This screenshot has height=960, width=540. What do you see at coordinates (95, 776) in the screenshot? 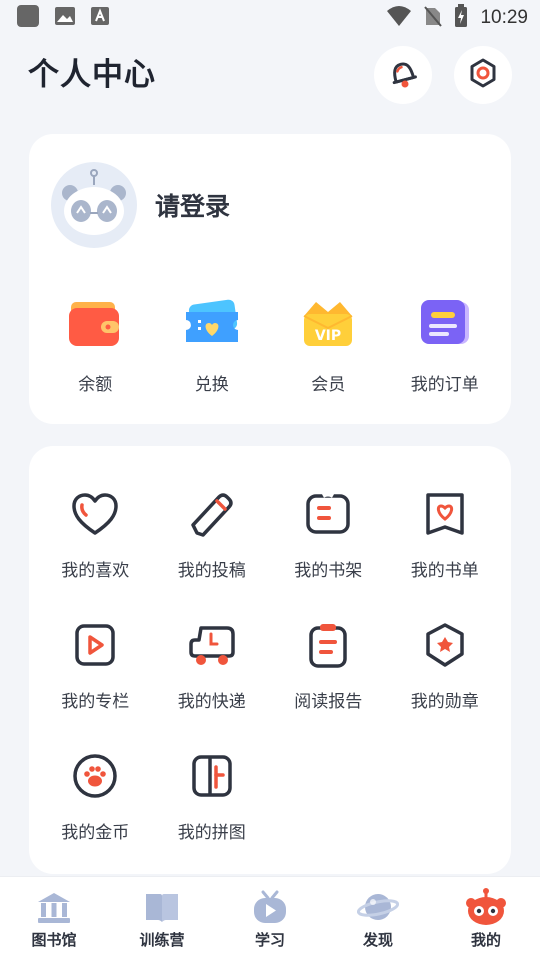
I see `coin-paw-icon` at bounding box center [95, 776].